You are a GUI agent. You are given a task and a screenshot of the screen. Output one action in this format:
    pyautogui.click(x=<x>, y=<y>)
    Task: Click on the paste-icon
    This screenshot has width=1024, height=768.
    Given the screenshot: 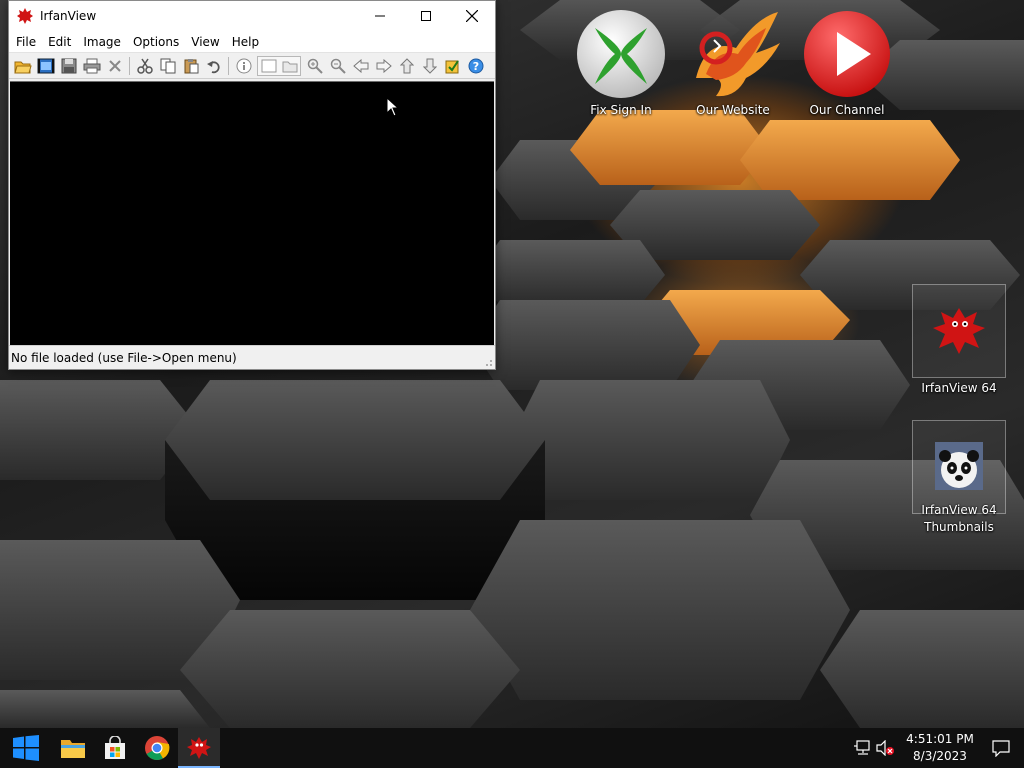 What is the action you would take?
    pyautogui.click(x=191, y=65)
    